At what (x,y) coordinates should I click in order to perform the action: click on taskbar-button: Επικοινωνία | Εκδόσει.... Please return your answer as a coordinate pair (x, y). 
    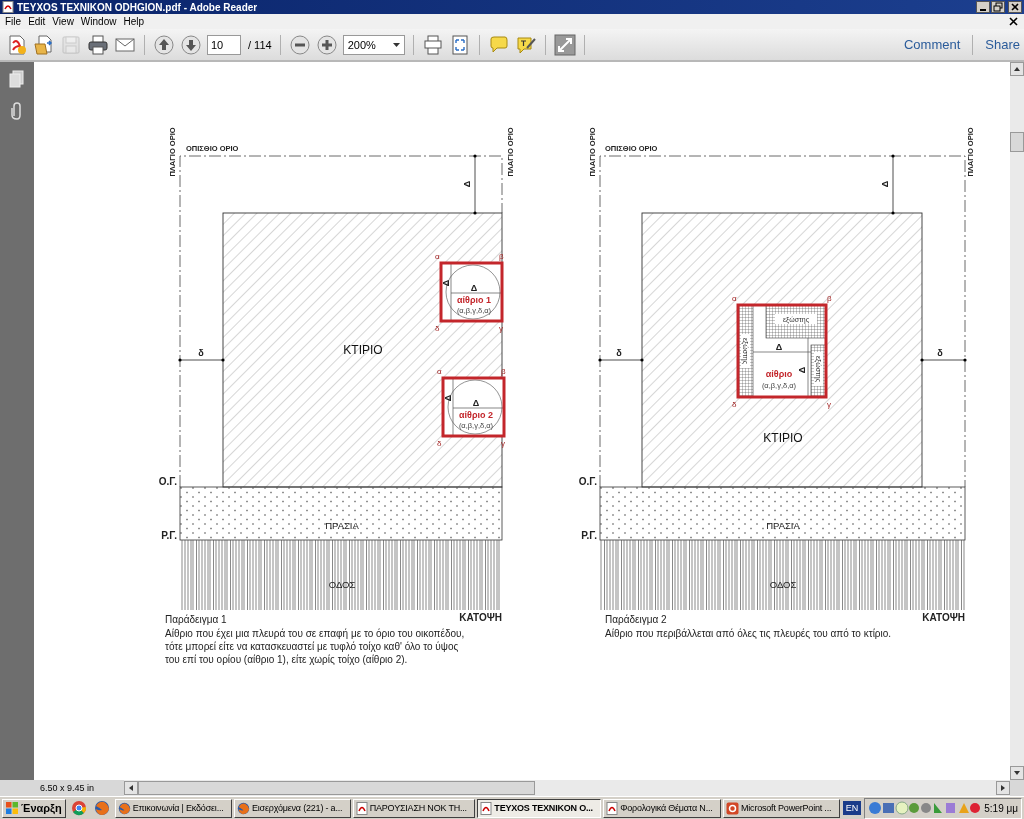
    Looking at the image, I should click on (173, 808).